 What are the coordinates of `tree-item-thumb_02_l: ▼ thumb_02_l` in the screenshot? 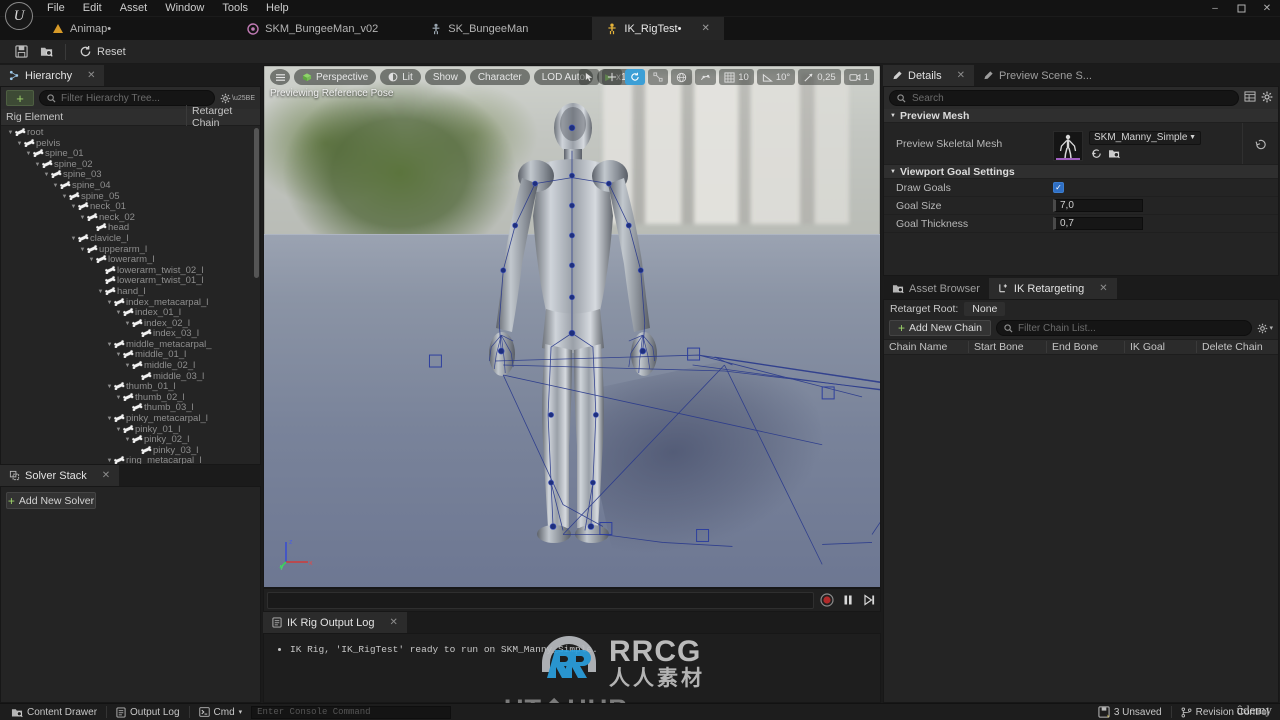 It's located at (130, 398).